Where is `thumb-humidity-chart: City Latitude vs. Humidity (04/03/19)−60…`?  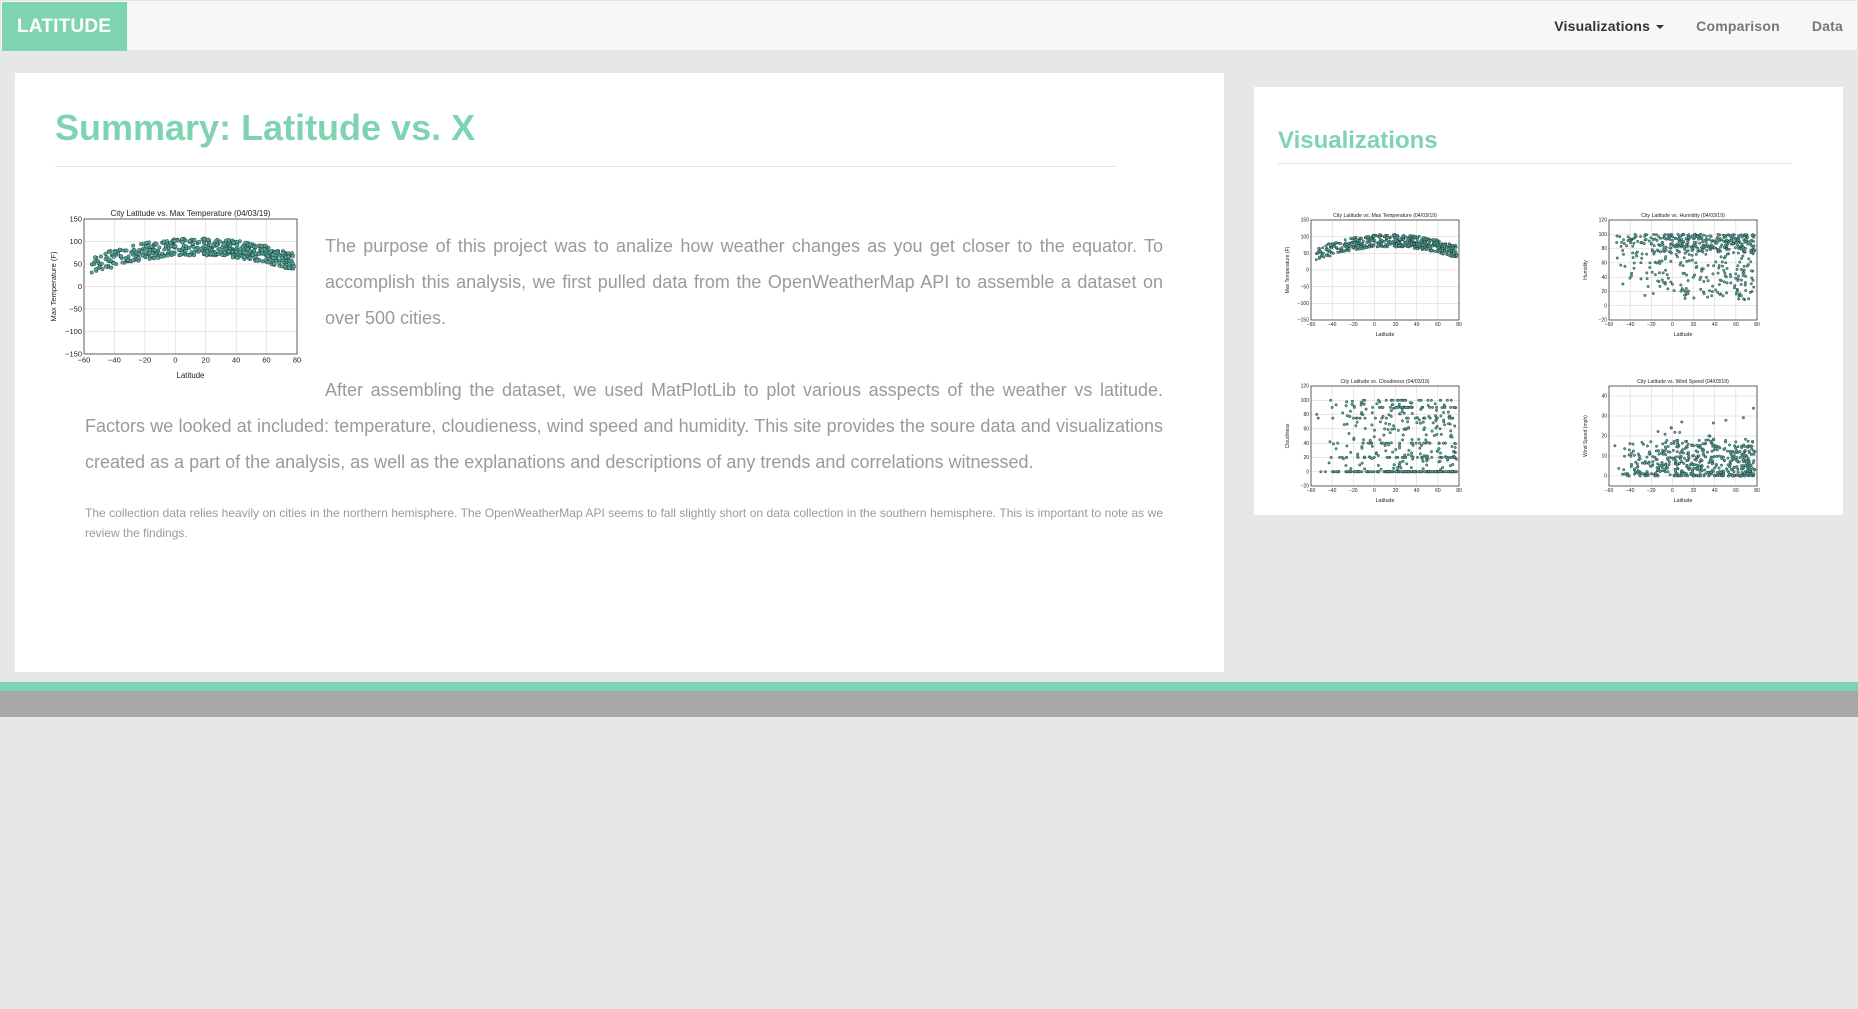
thumb-humidity-chart: City Latitude vs. Humidity (04/03/19)−60… is located at coordinates (1676, 273).